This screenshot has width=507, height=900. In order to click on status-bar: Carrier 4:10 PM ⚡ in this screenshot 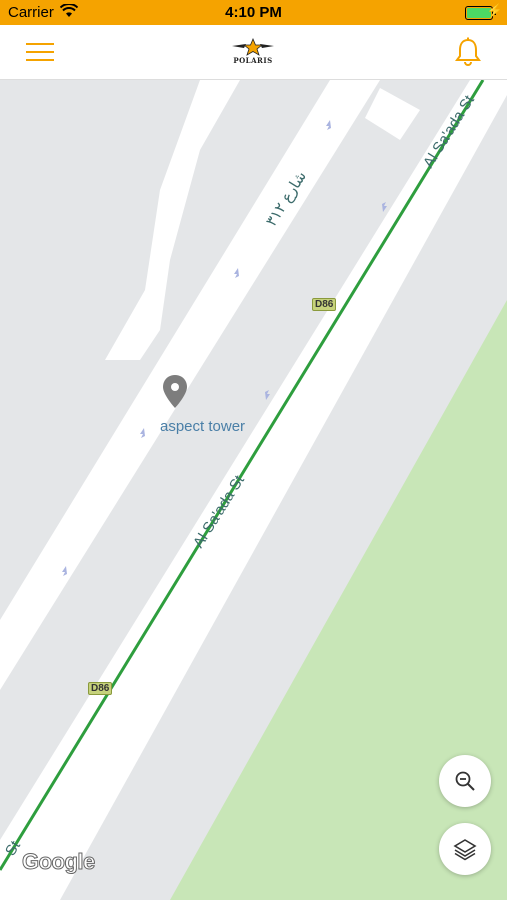, I will do `click(253, 12)`.